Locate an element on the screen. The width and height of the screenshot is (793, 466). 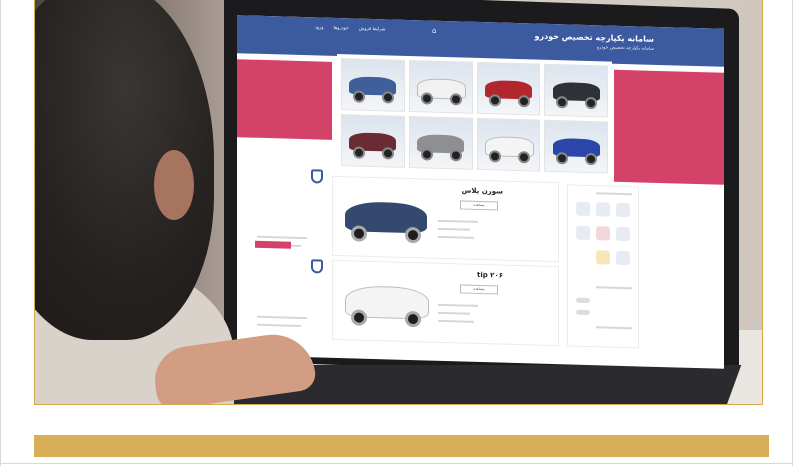
pink-banner-left is located at coordinates (284, 99).